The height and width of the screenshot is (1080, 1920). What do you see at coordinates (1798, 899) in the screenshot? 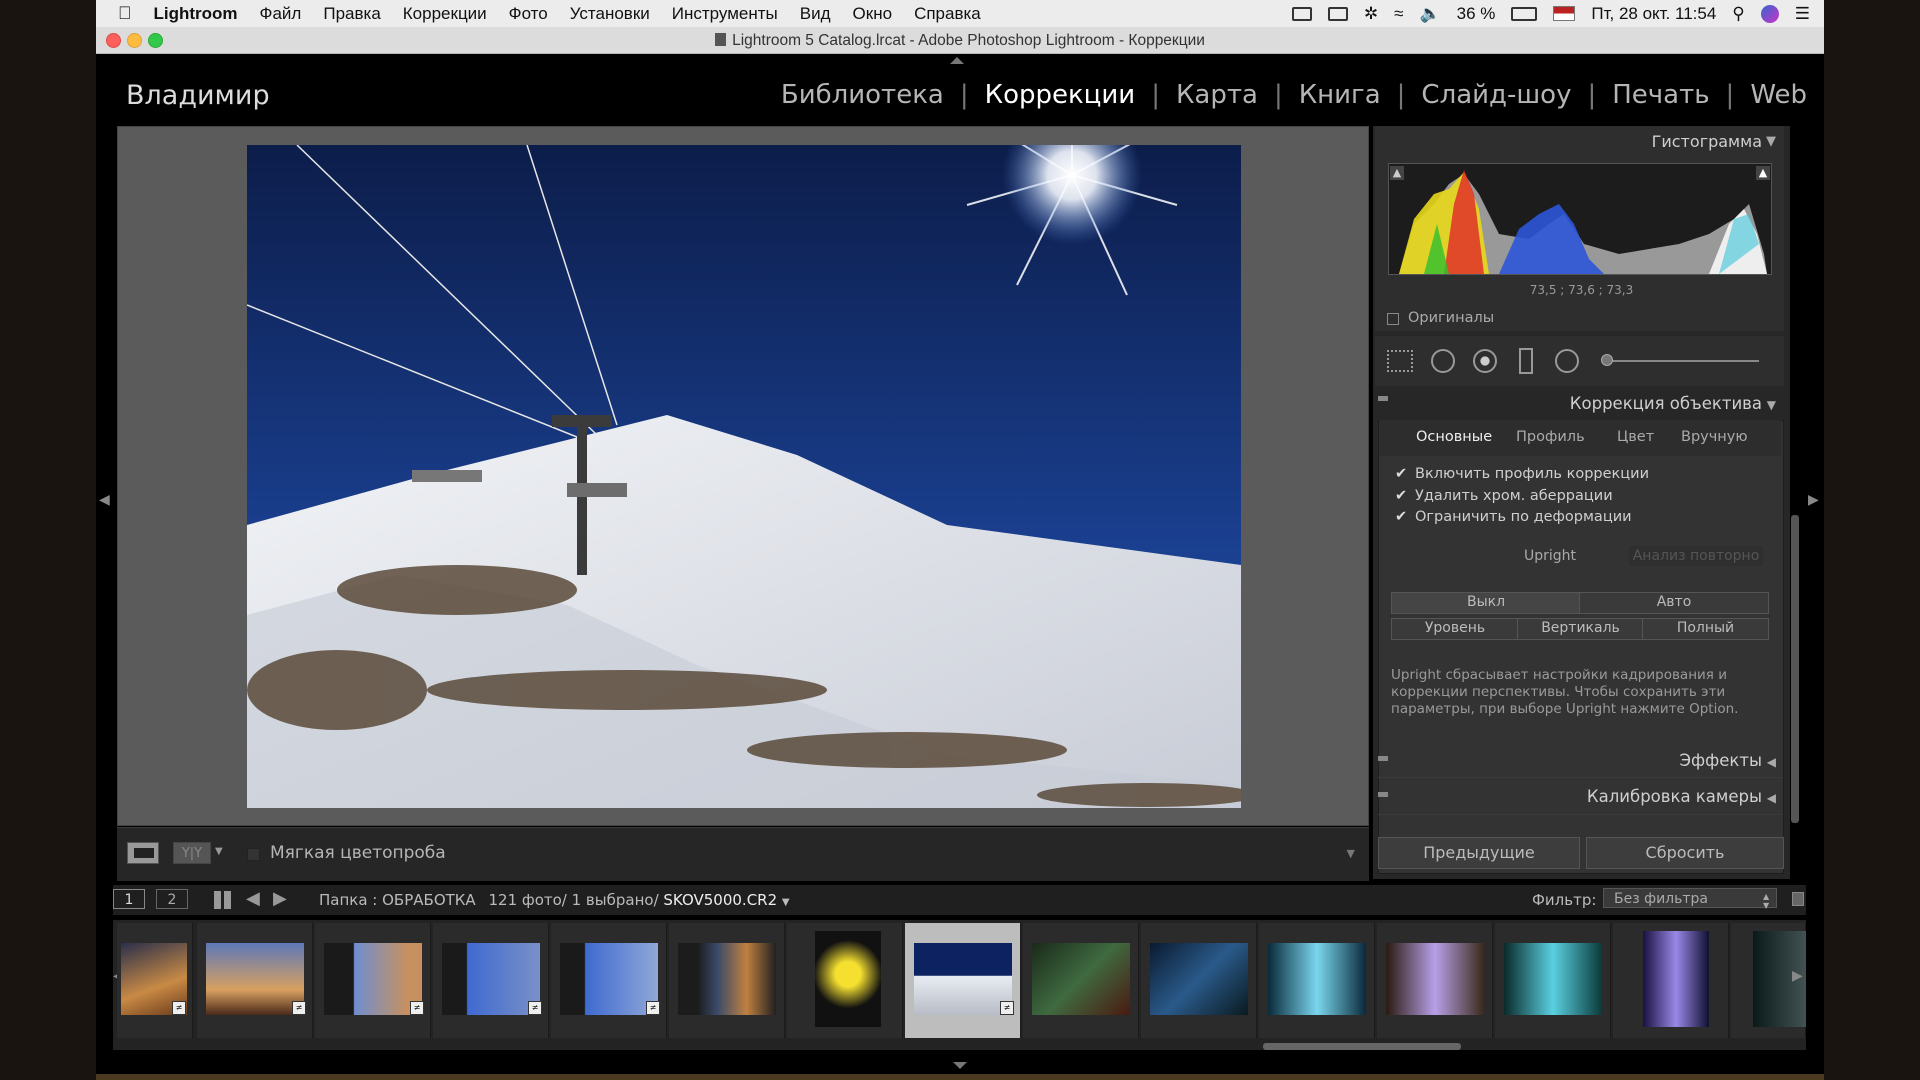
I see `filter-lock-icon` at bounding box center [1798, 899].